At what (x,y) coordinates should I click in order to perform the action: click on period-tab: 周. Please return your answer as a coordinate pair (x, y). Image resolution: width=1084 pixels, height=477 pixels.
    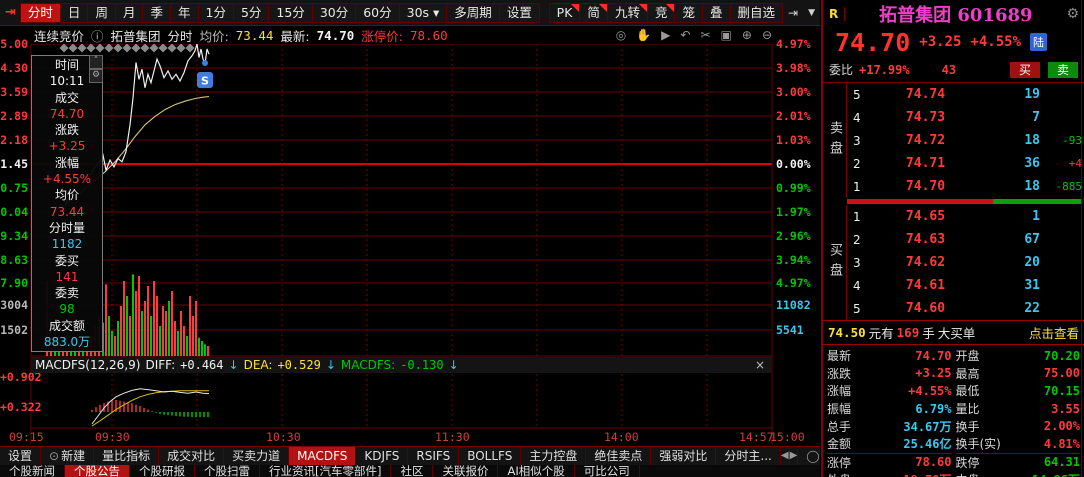
    Looking at the image, I should click on (101, 12).